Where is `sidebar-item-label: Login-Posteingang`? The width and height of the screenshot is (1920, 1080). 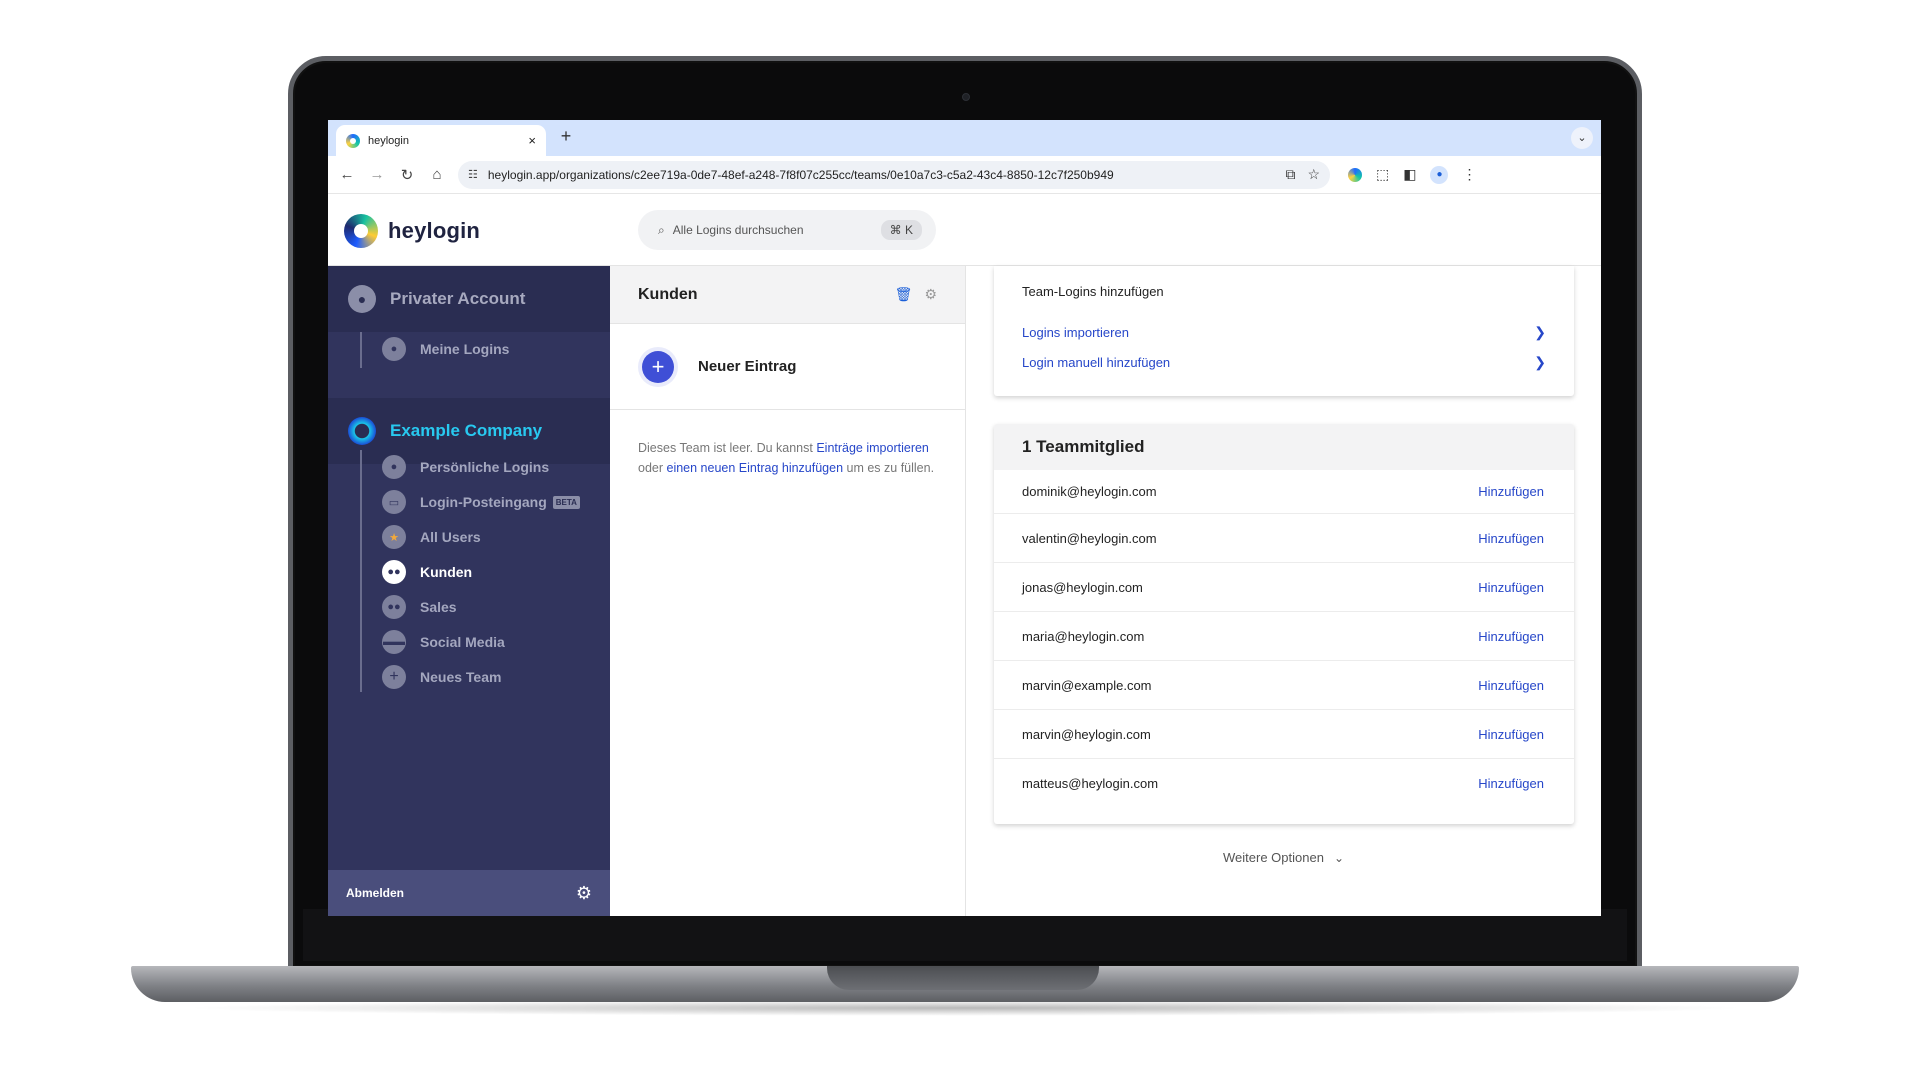
sidebar-item-label: Login-Posteingang is located at coordinates (483, 502).